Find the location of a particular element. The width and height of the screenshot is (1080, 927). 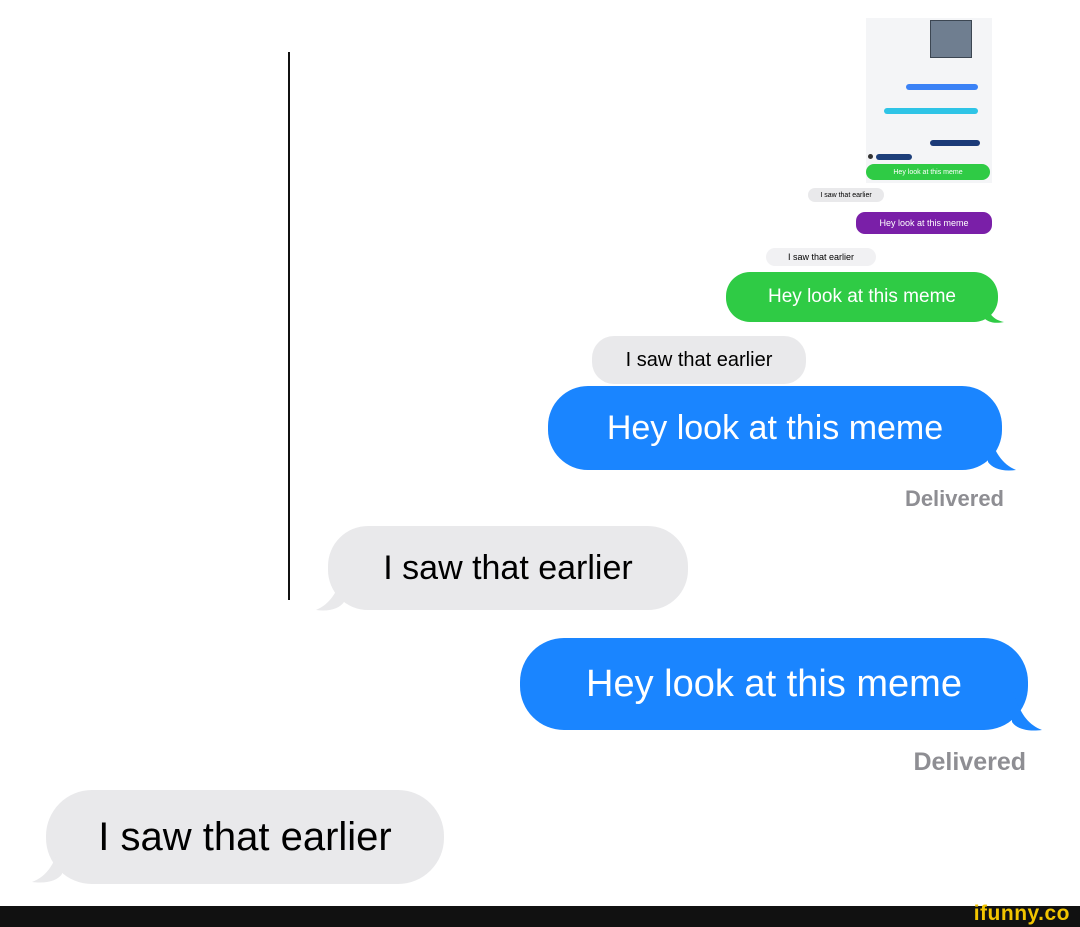

nested-image-thumbnail is located at coordinates (951, 39).